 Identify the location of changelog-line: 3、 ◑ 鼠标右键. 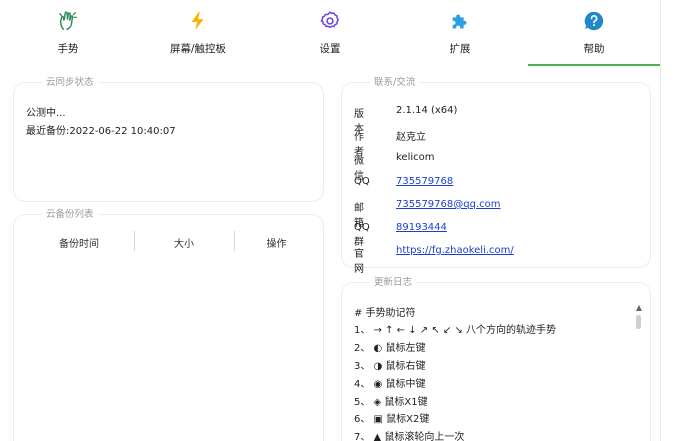
(390, 366).